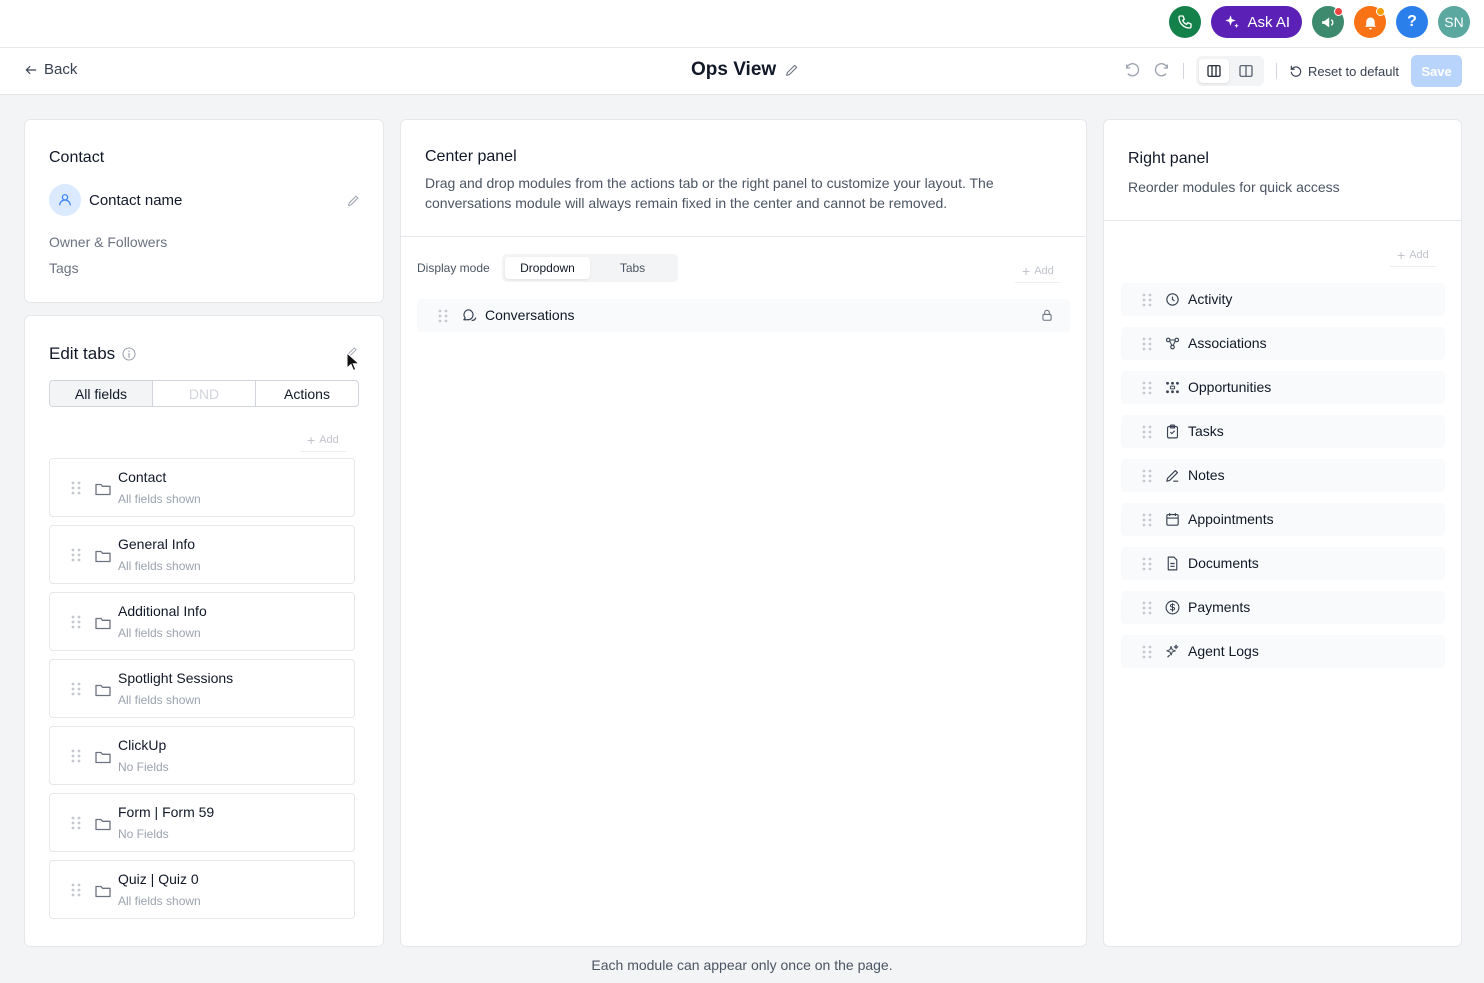 The height and width of the screenshot is (983, 1484). I want to click on module-row-associations: Associations, so click(1283, 343).